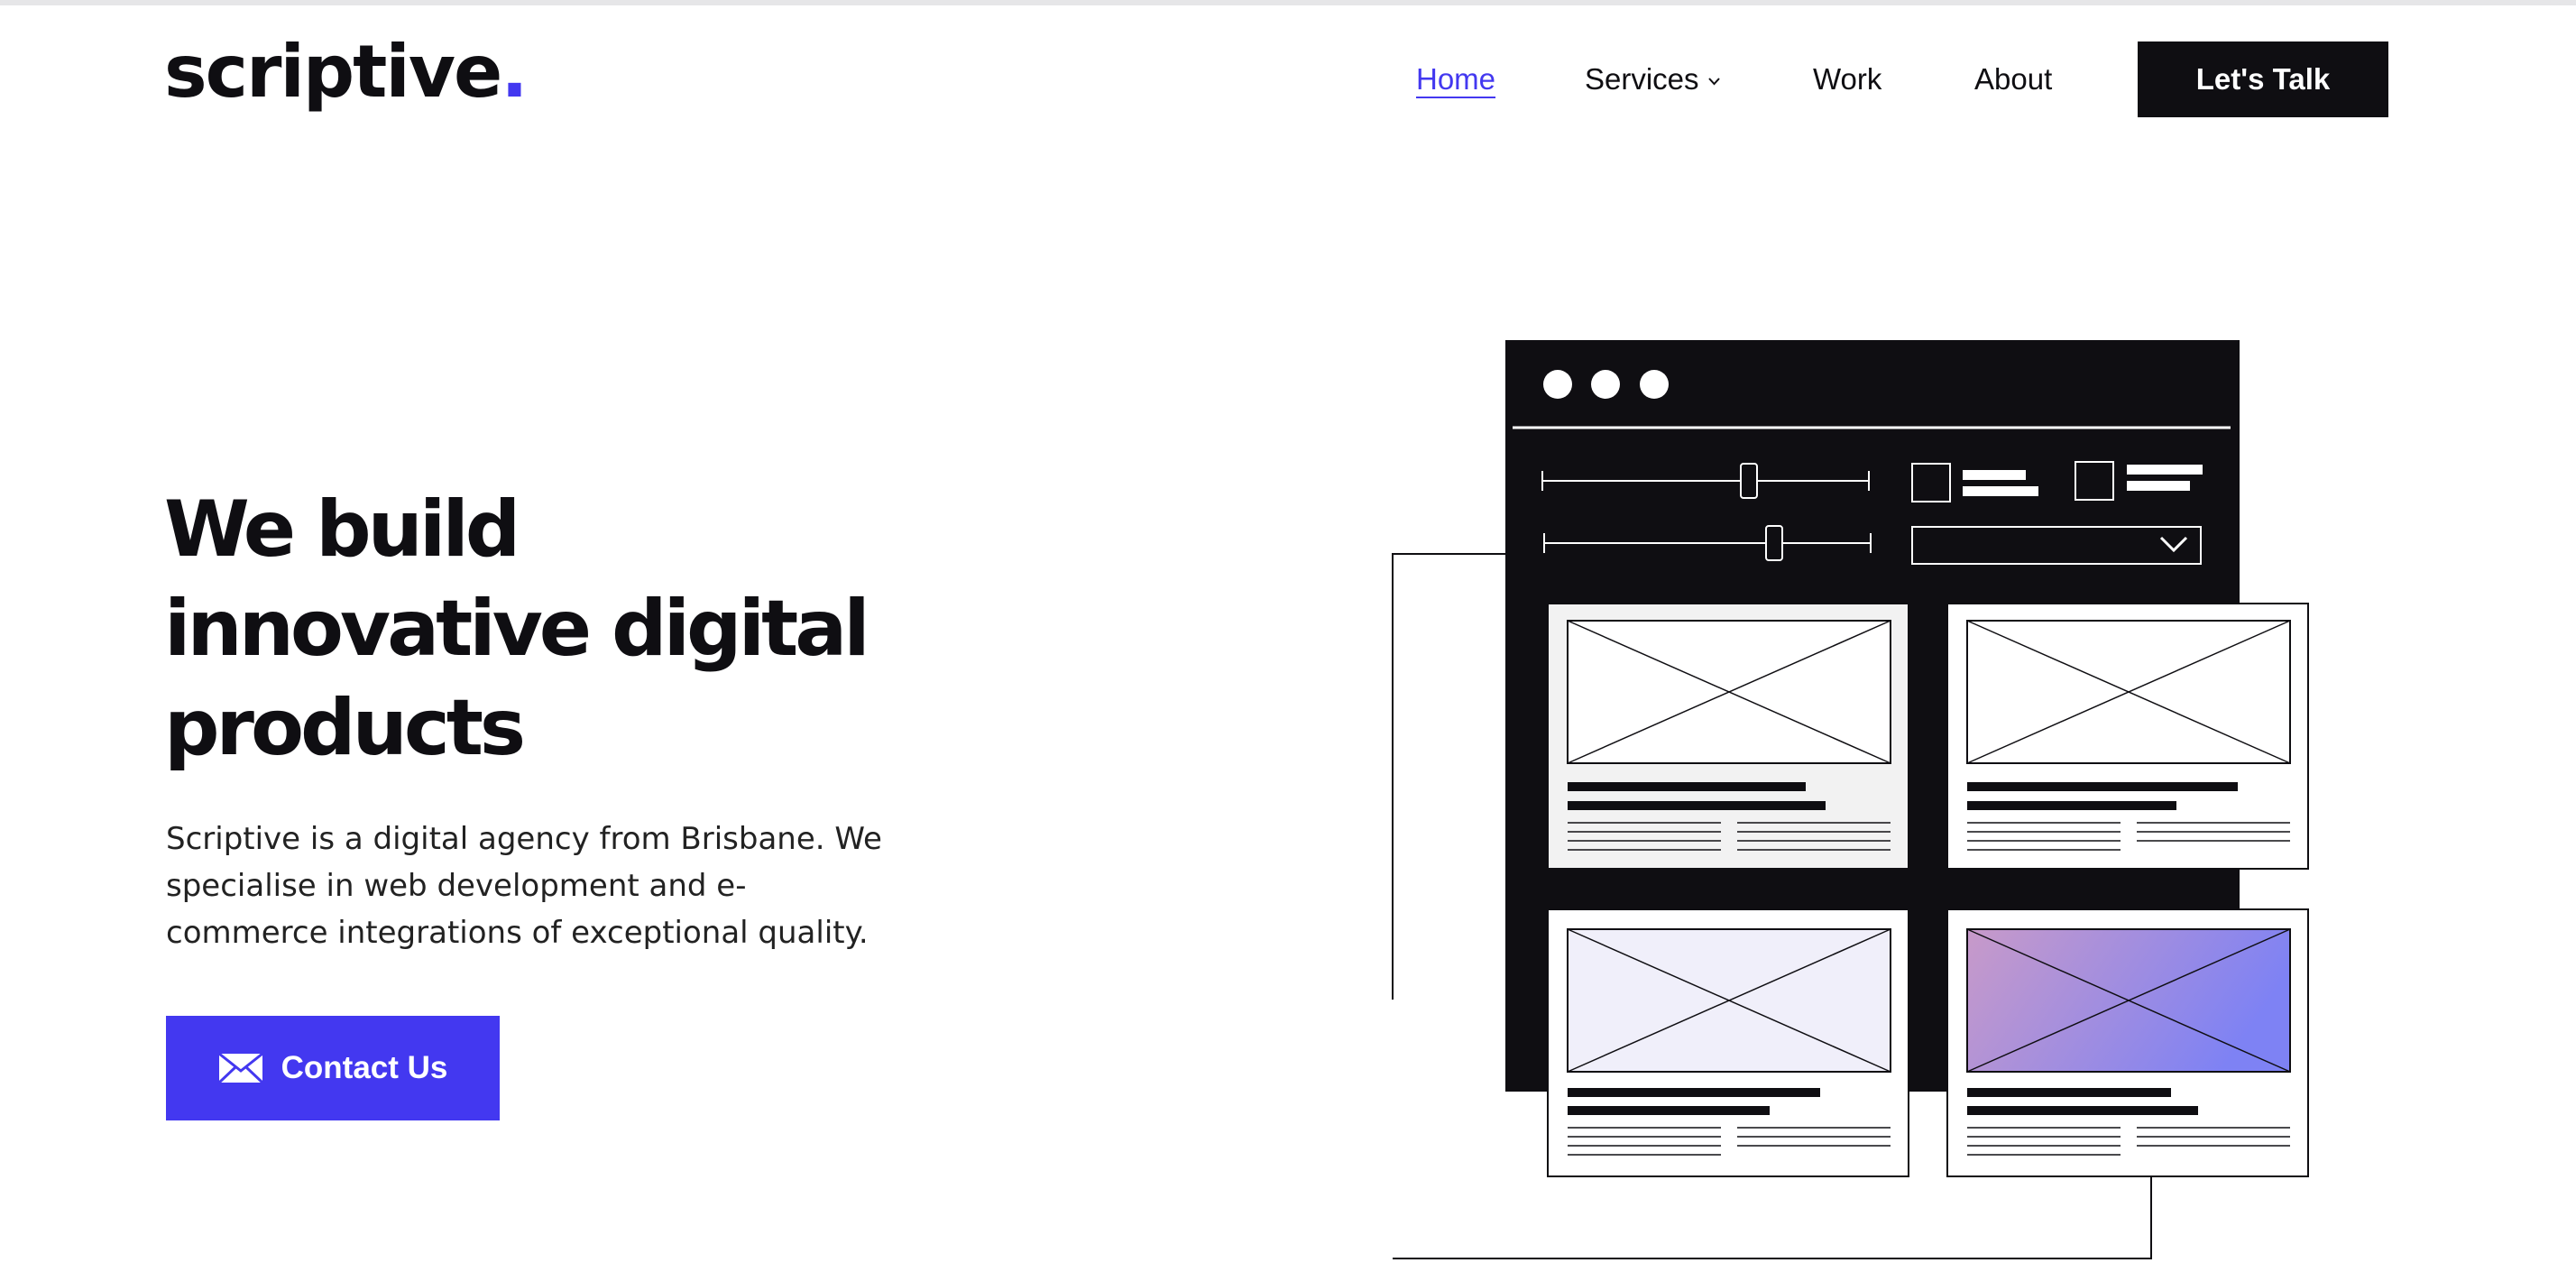  Describe the element at coordinates (2263, 79) in the screenshot. I see `lets-talk-button: Let's Talk` at that location.